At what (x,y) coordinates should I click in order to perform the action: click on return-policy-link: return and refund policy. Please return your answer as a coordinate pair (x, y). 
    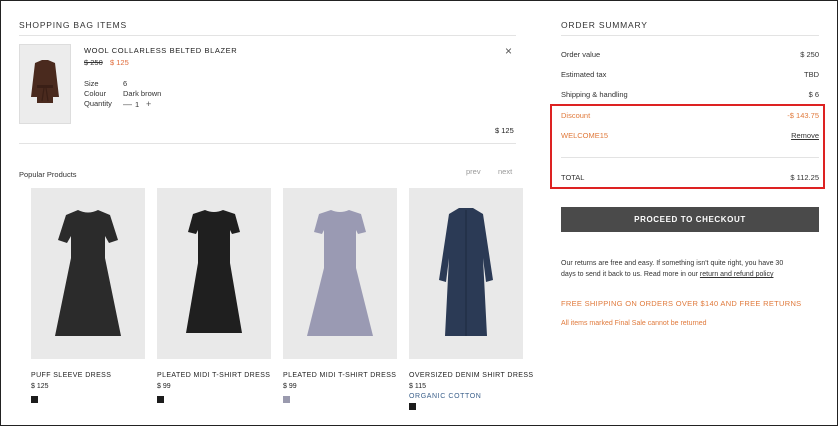
    Looking at the image, I should click on (737, 274).